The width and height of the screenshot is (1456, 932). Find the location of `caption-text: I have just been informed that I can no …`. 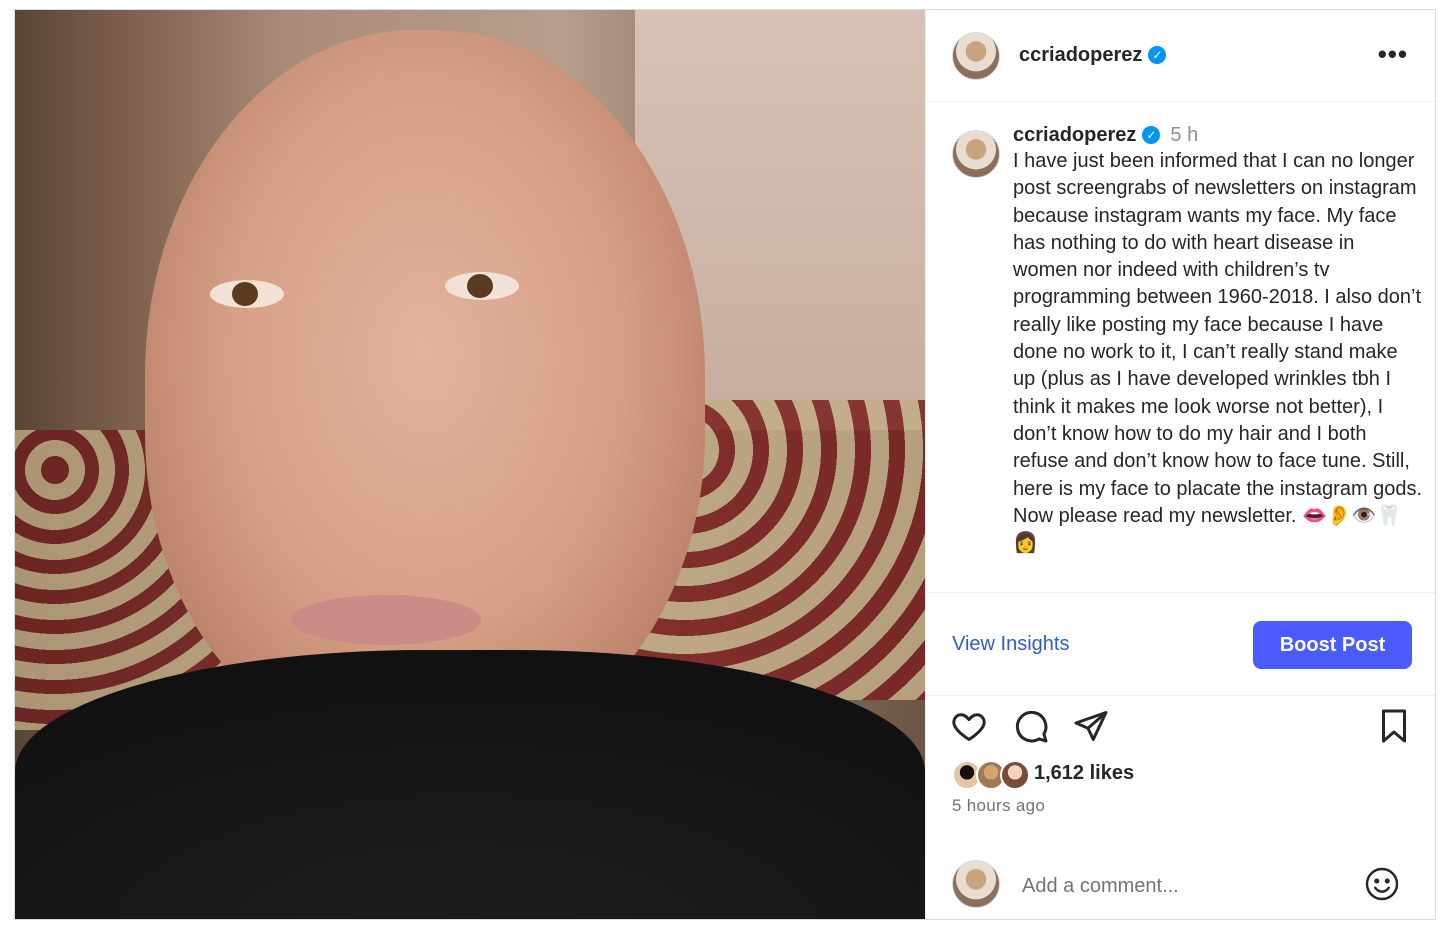

caption-text: I have just been informed that I can no … is located at coordinates (1218, 352).